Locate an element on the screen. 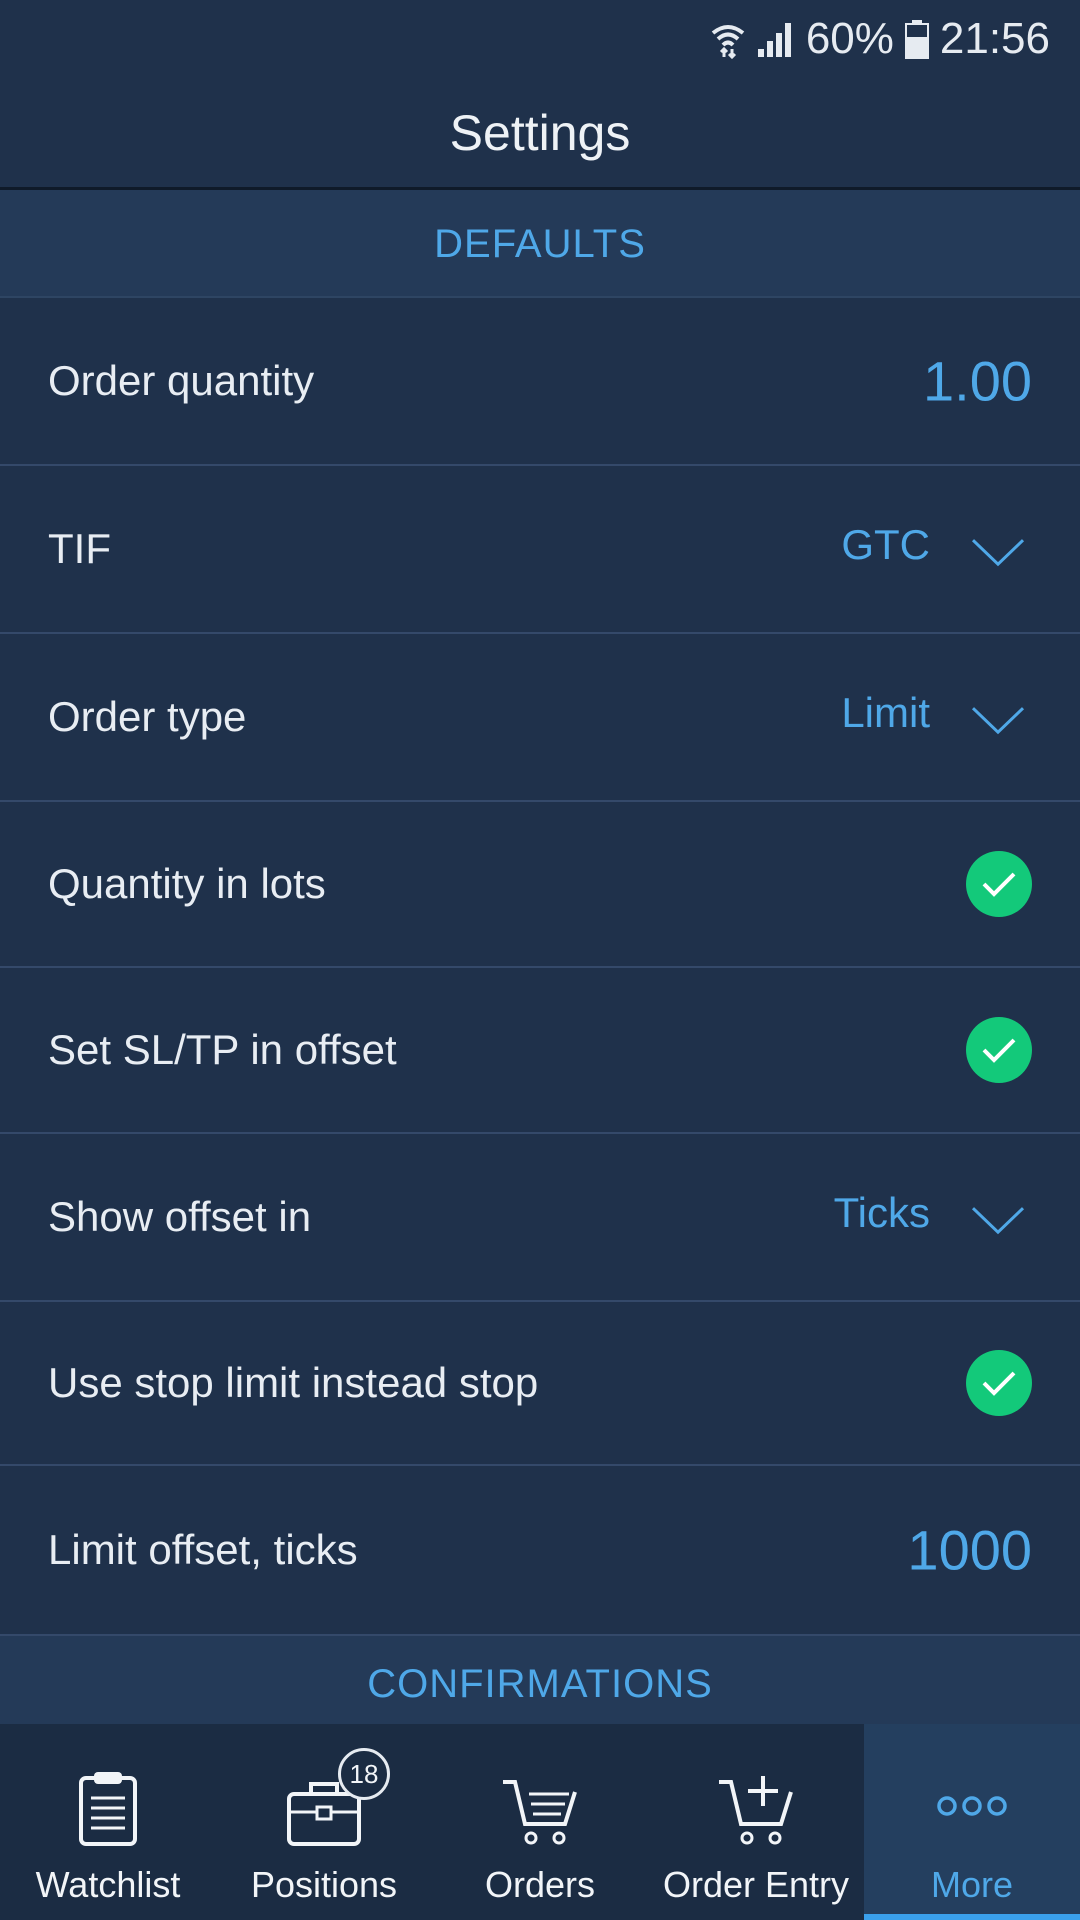  row-show-offset-in: Show offset in Ticks is located at coordinates (540, 1218).